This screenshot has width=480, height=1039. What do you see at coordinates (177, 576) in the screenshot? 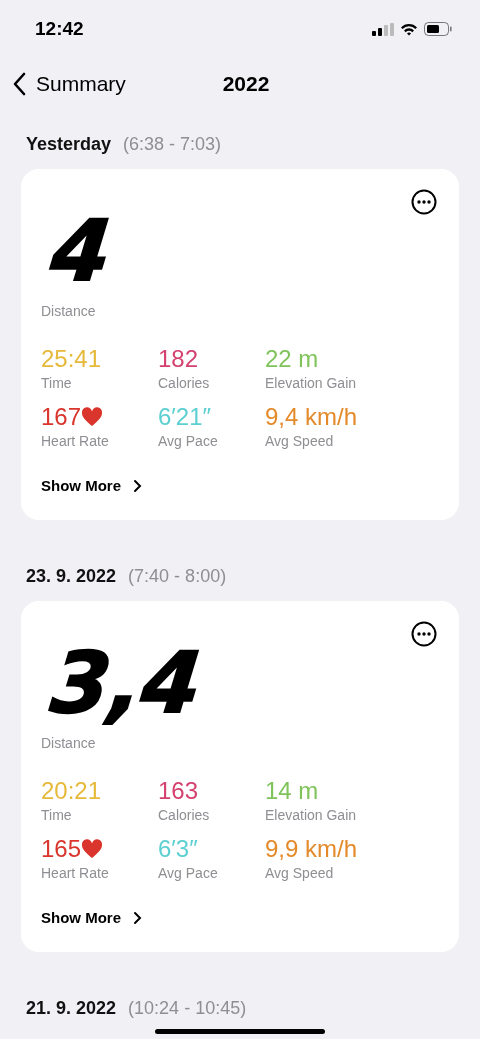
I see `section-time-range: (7:40 - 8:00)` at bounding box center [177, 576].